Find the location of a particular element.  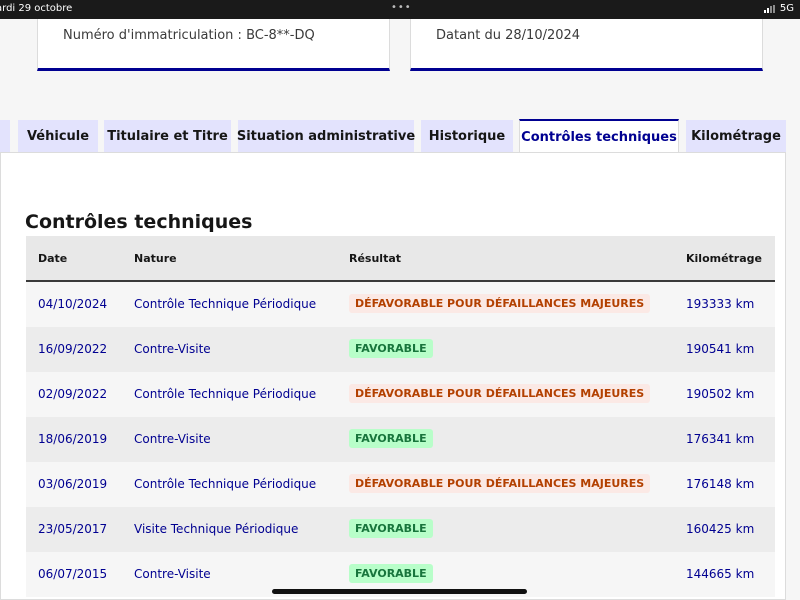

cell-date: 03/06/2019 is located at coordinates (73, 484).